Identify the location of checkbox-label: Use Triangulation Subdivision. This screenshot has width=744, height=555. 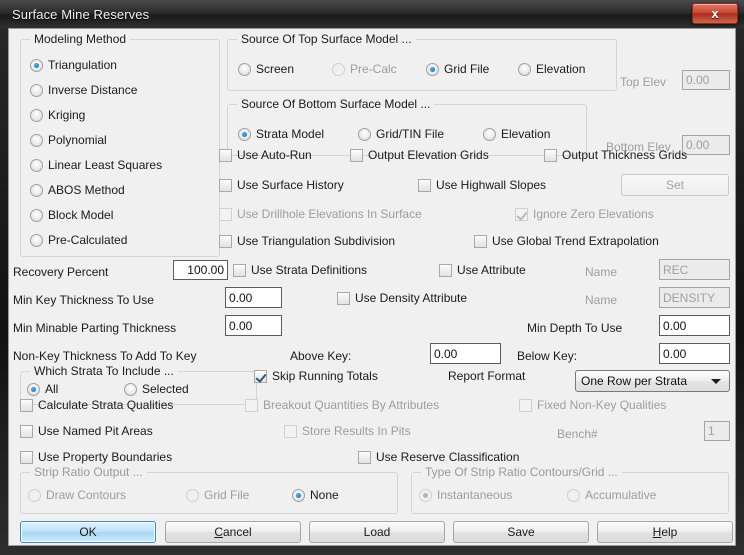
(316, 241).